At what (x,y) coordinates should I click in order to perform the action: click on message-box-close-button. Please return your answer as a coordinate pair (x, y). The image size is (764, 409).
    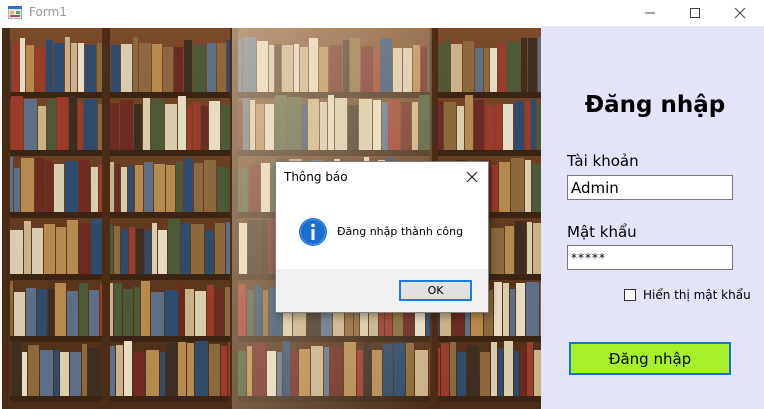
    Looking at the image, I should click on (472, 177).